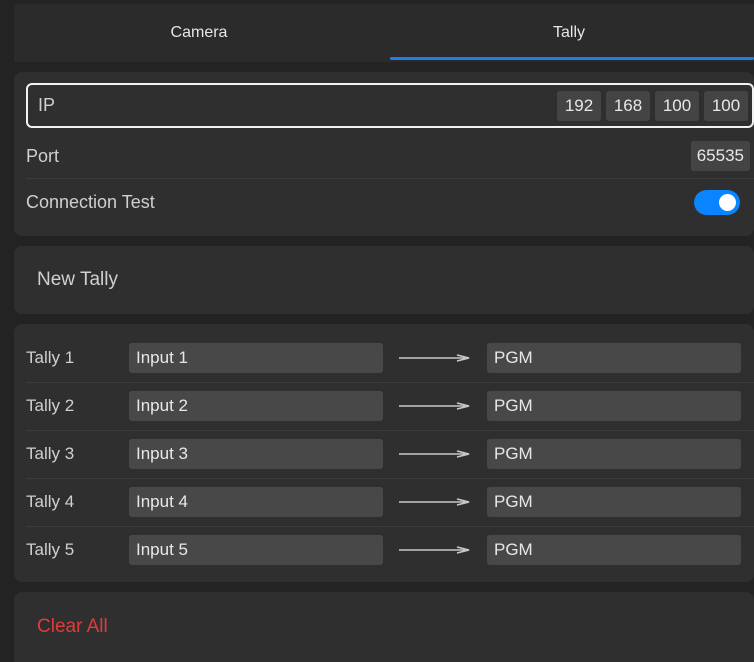 The image size is (754, 662). Describe the element at coordinates (677, 105) in the screenshot. I see `ip-octet-3: 100` at that location.